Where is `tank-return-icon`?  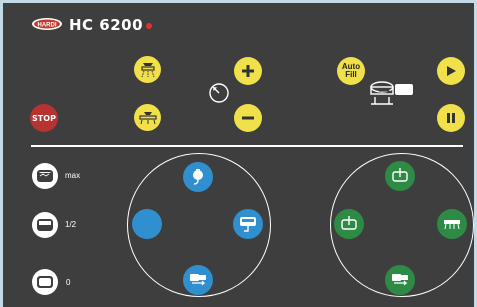
tank-return-icon is located at coordinates (400, 175).